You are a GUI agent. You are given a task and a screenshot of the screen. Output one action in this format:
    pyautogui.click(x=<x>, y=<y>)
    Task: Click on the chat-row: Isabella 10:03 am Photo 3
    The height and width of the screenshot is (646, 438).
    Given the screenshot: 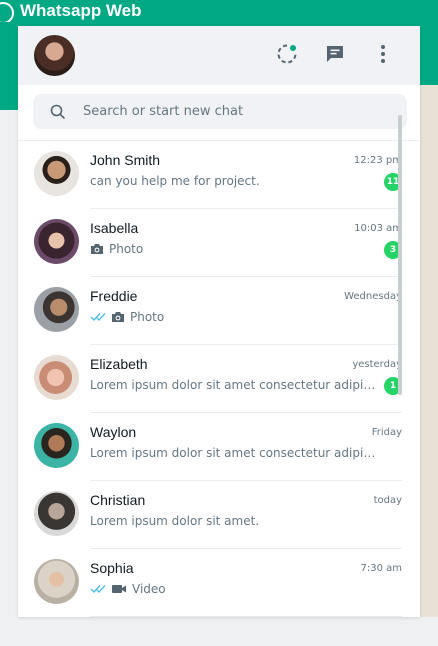 What is the action you would take?
    pyautogui.click(x=219, y=243)
    